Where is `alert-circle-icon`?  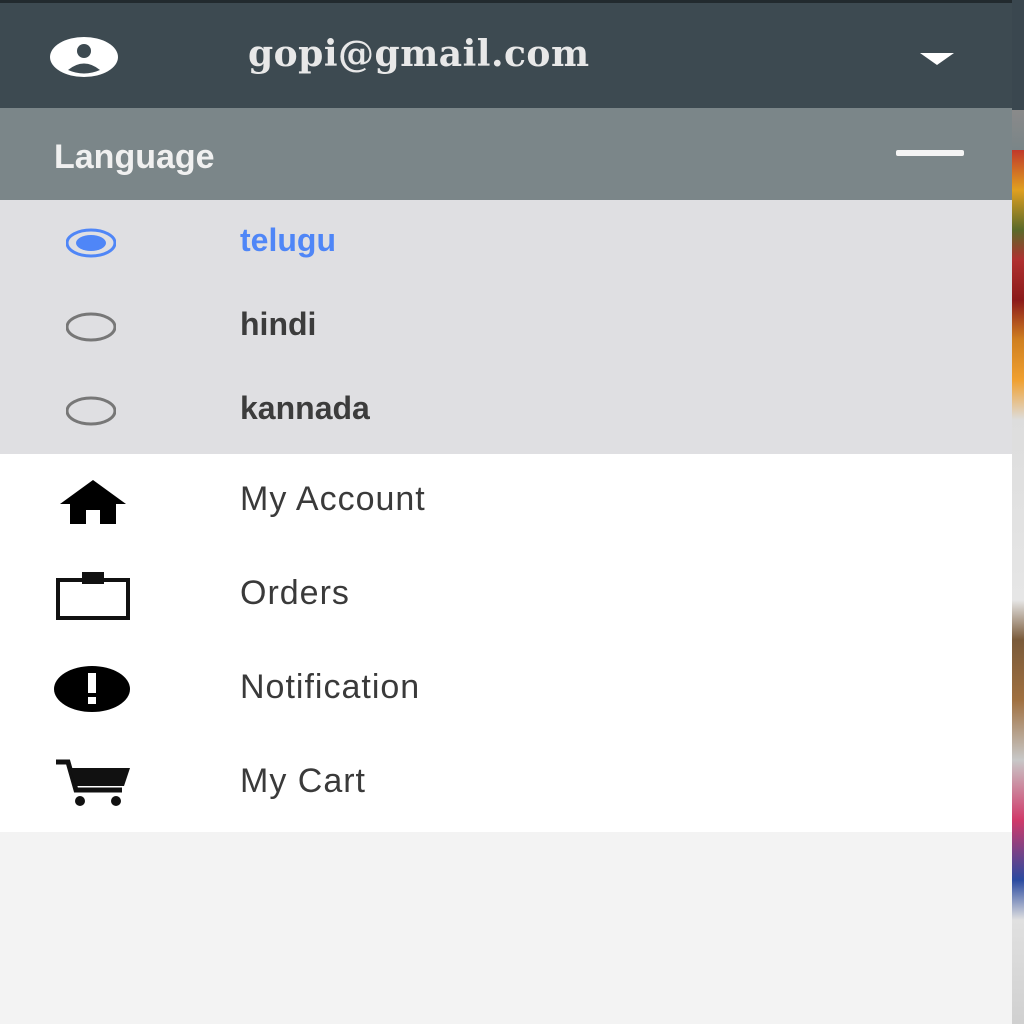
alert-circle-icon is located at coordinates (92, 689).